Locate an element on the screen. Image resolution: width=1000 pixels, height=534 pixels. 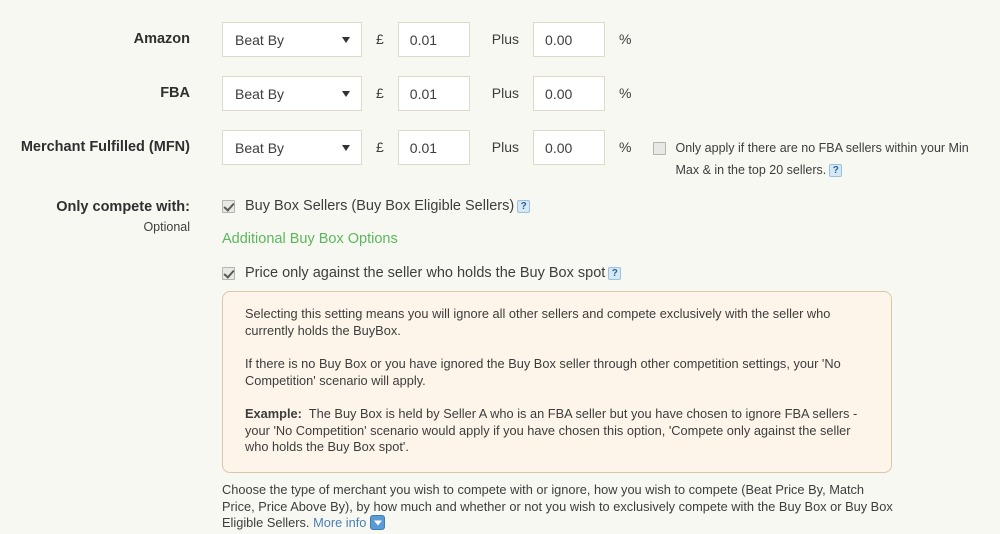
mfn-compete-mode-value: Beat By is located at coordinates (260, 147).